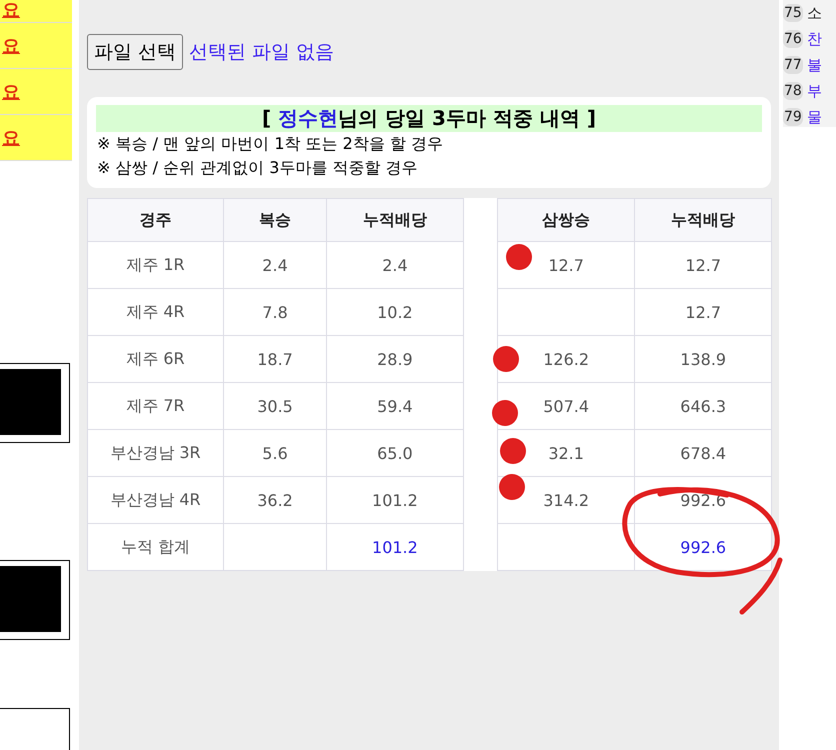 This screenshot has height=750, width=836. I want to click on file-status: 선택된 파일 없음, so click(261, 52).